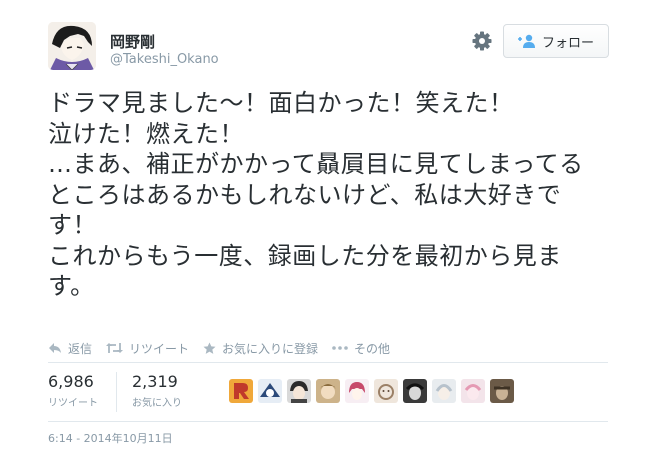  I want to click on reply-button: 返信, so click(70, 348).